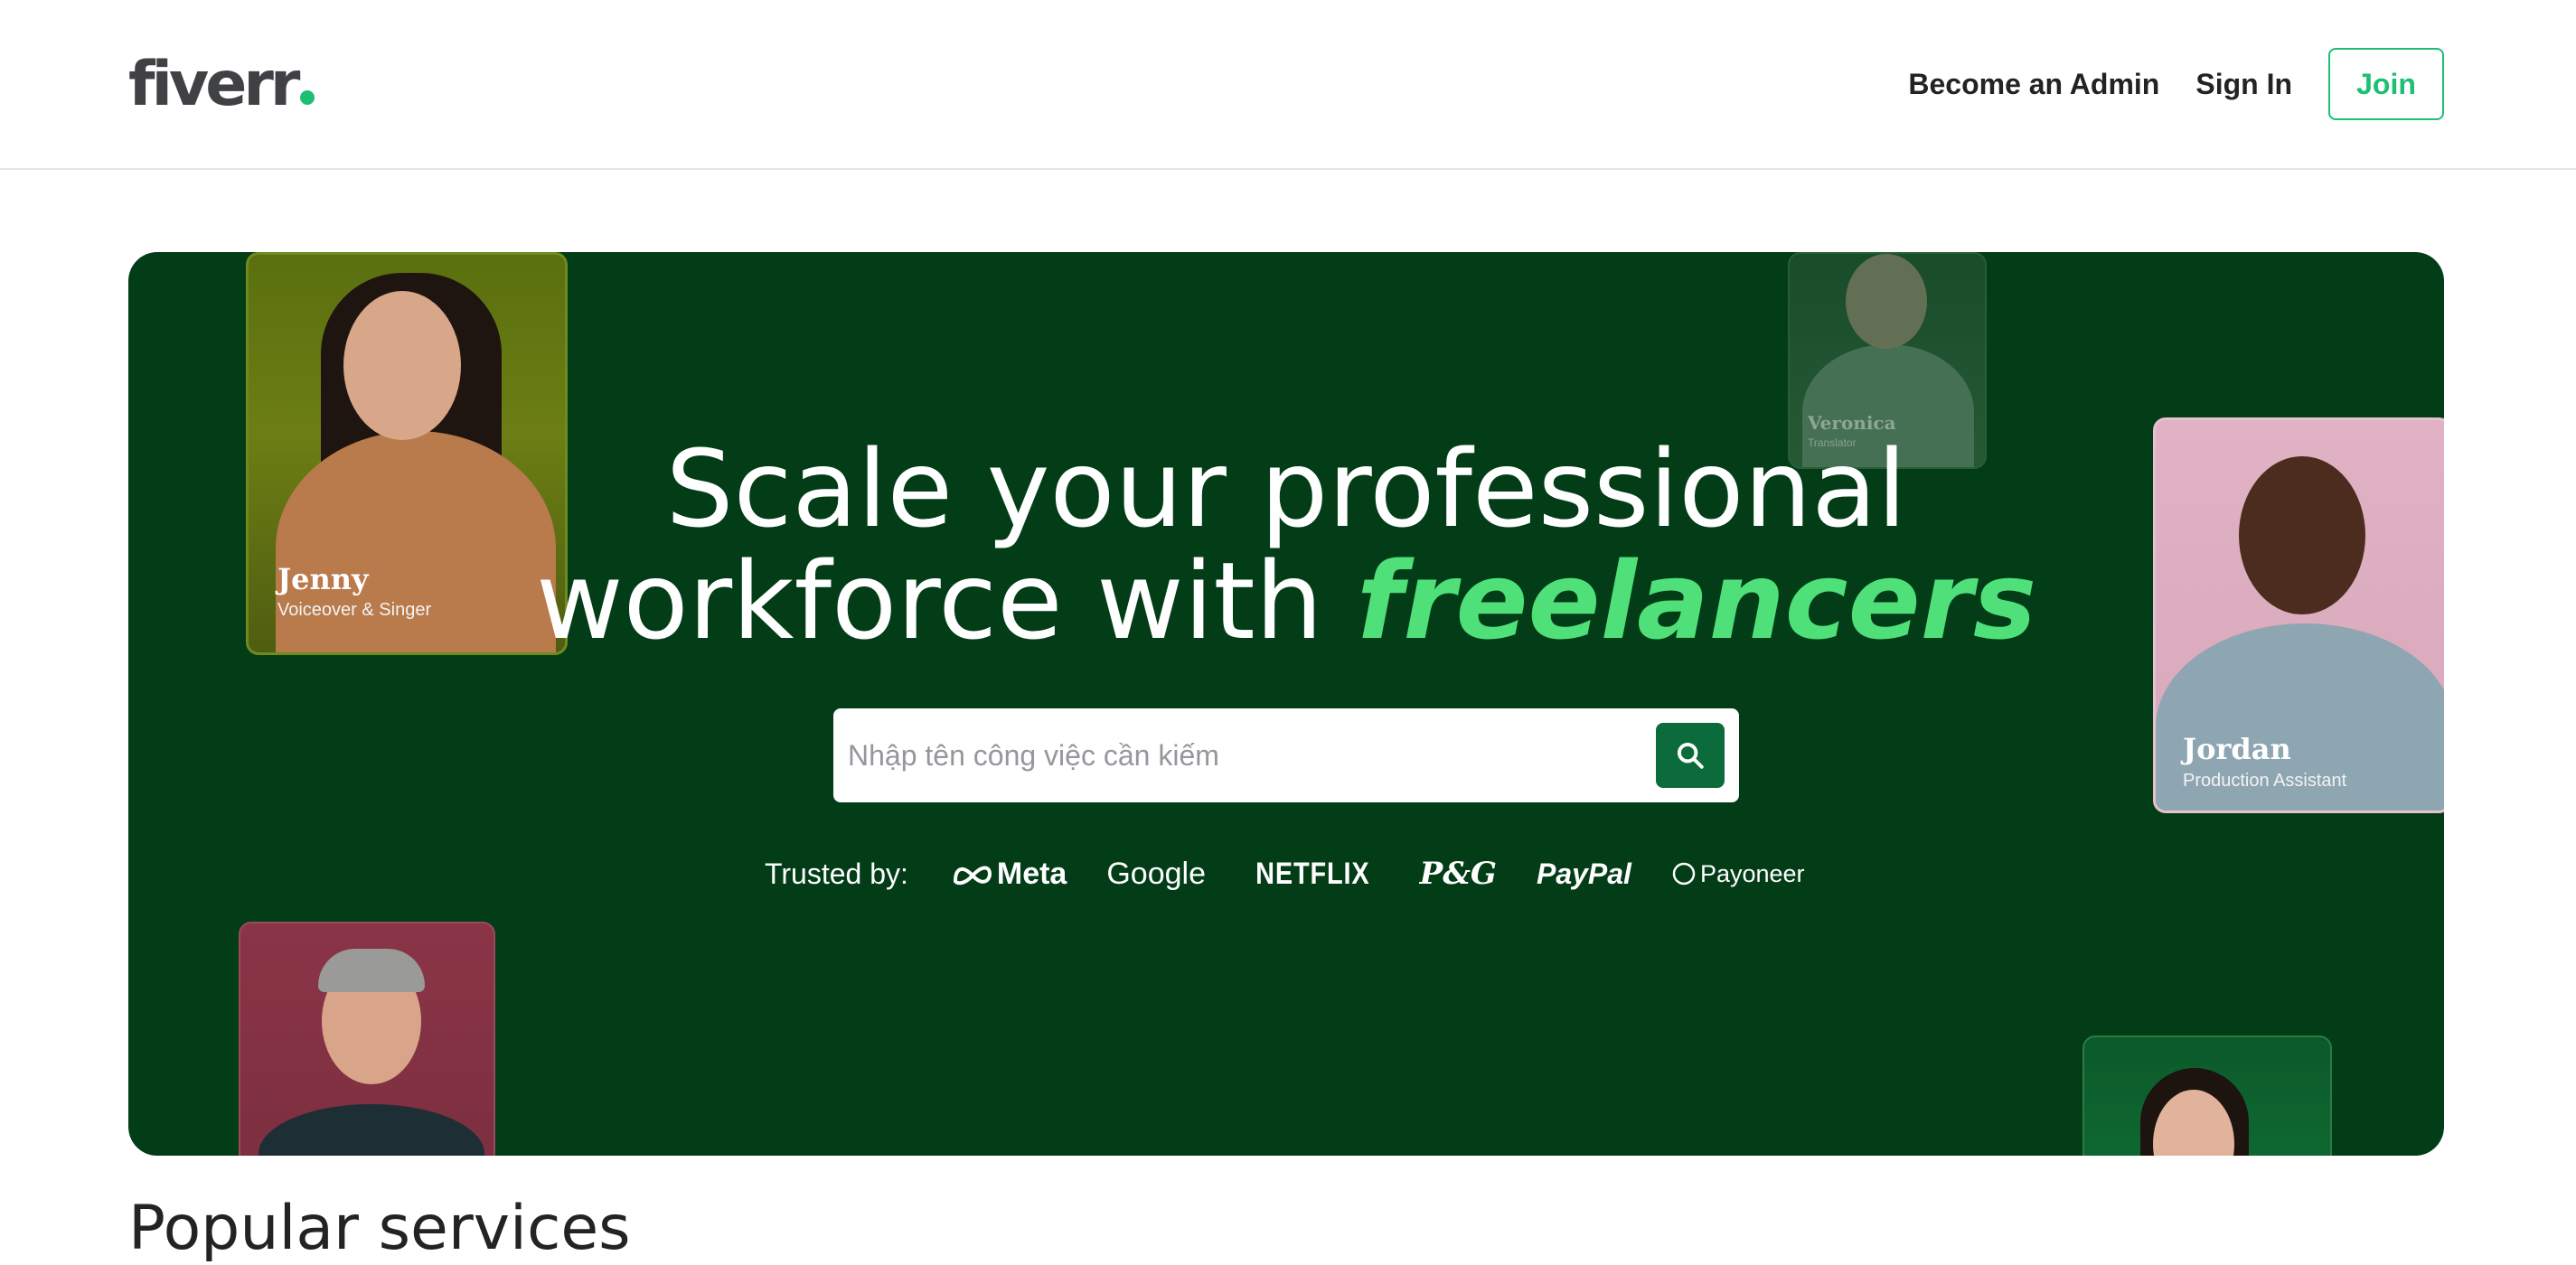 This screenshot has height=1265, width=2576. Describe the element at coordinates (379, 1228) in the screenshot. I see `popular-services-title: Popular services` at that location.